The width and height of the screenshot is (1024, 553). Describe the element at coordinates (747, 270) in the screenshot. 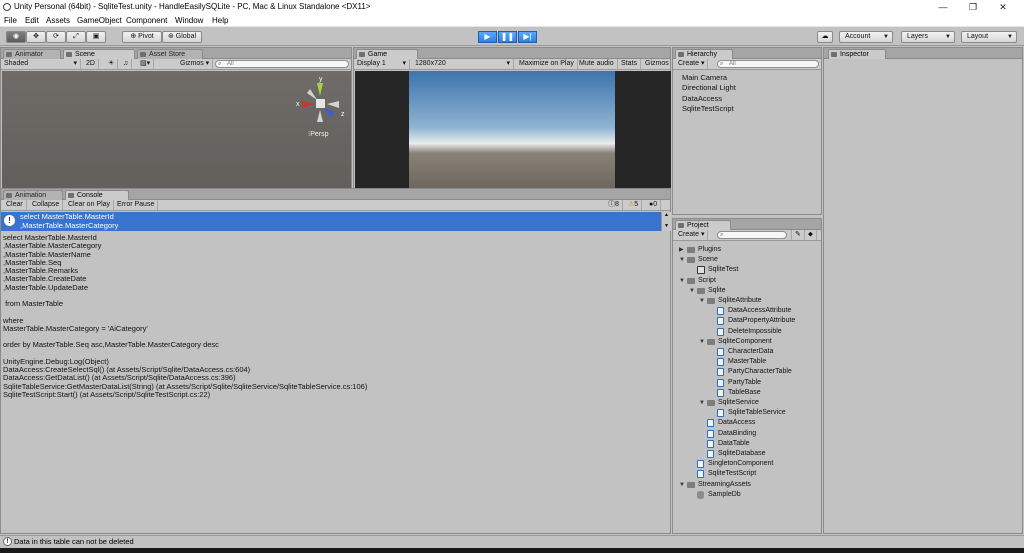

I see `project-tree-item: SqliteTest` at that location.